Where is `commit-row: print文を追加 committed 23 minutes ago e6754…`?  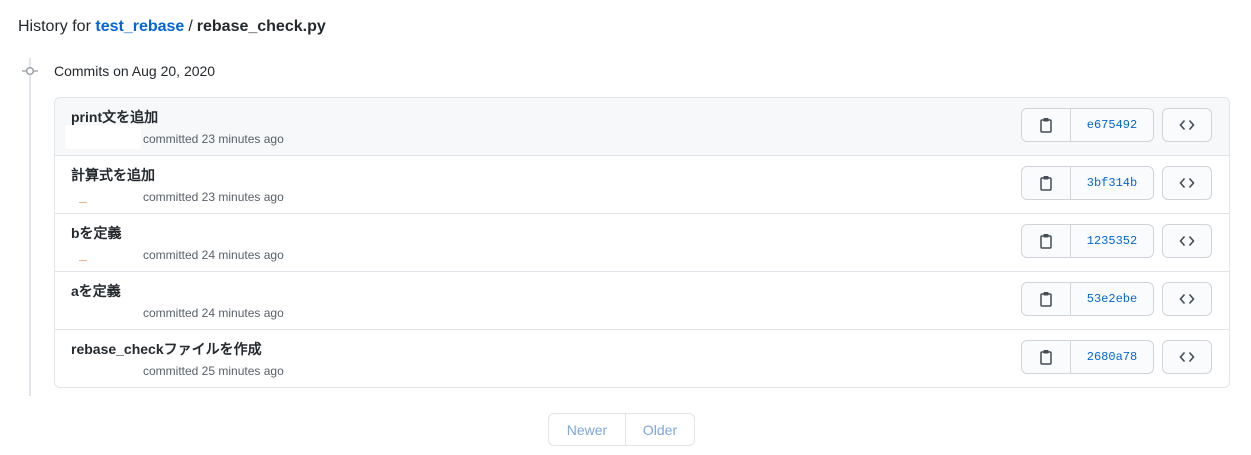 commit-row: print文を追加 committed 23 minutes ago e6754… is located at coordinates (642, 126).